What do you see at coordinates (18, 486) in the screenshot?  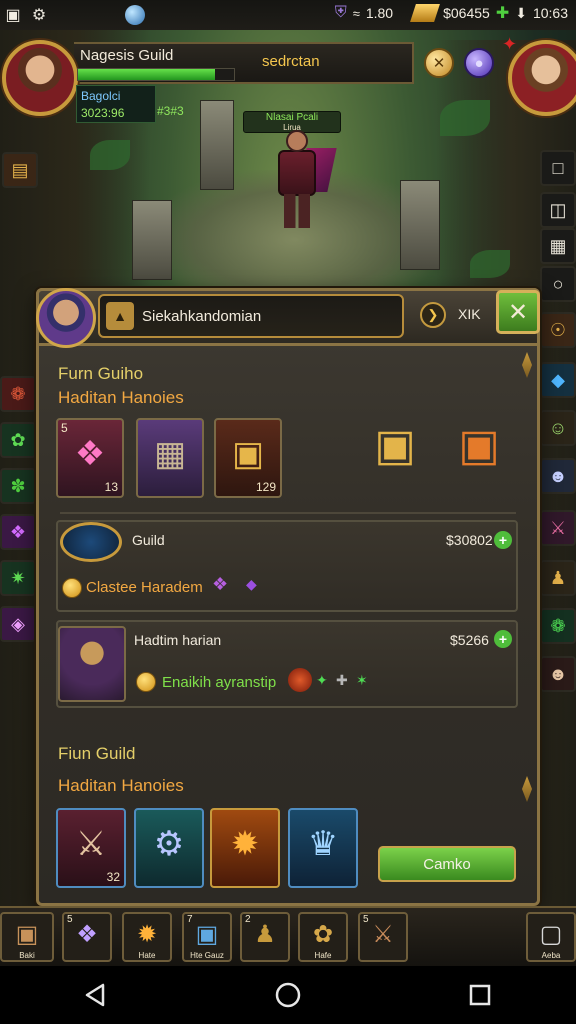 I see `claw-icon: ✽` at bounding box center [18, 486].